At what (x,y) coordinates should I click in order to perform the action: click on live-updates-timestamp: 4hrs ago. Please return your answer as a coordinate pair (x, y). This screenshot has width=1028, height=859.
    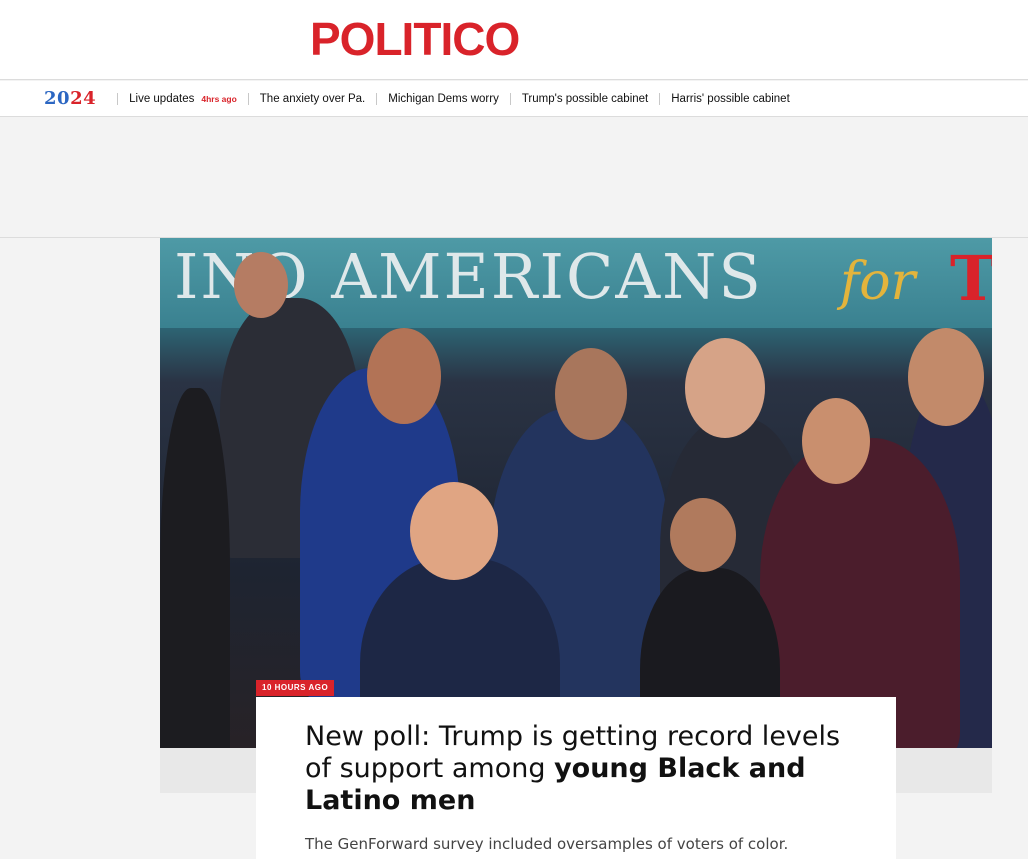
    Looking at the image, I should click on (219, 98).